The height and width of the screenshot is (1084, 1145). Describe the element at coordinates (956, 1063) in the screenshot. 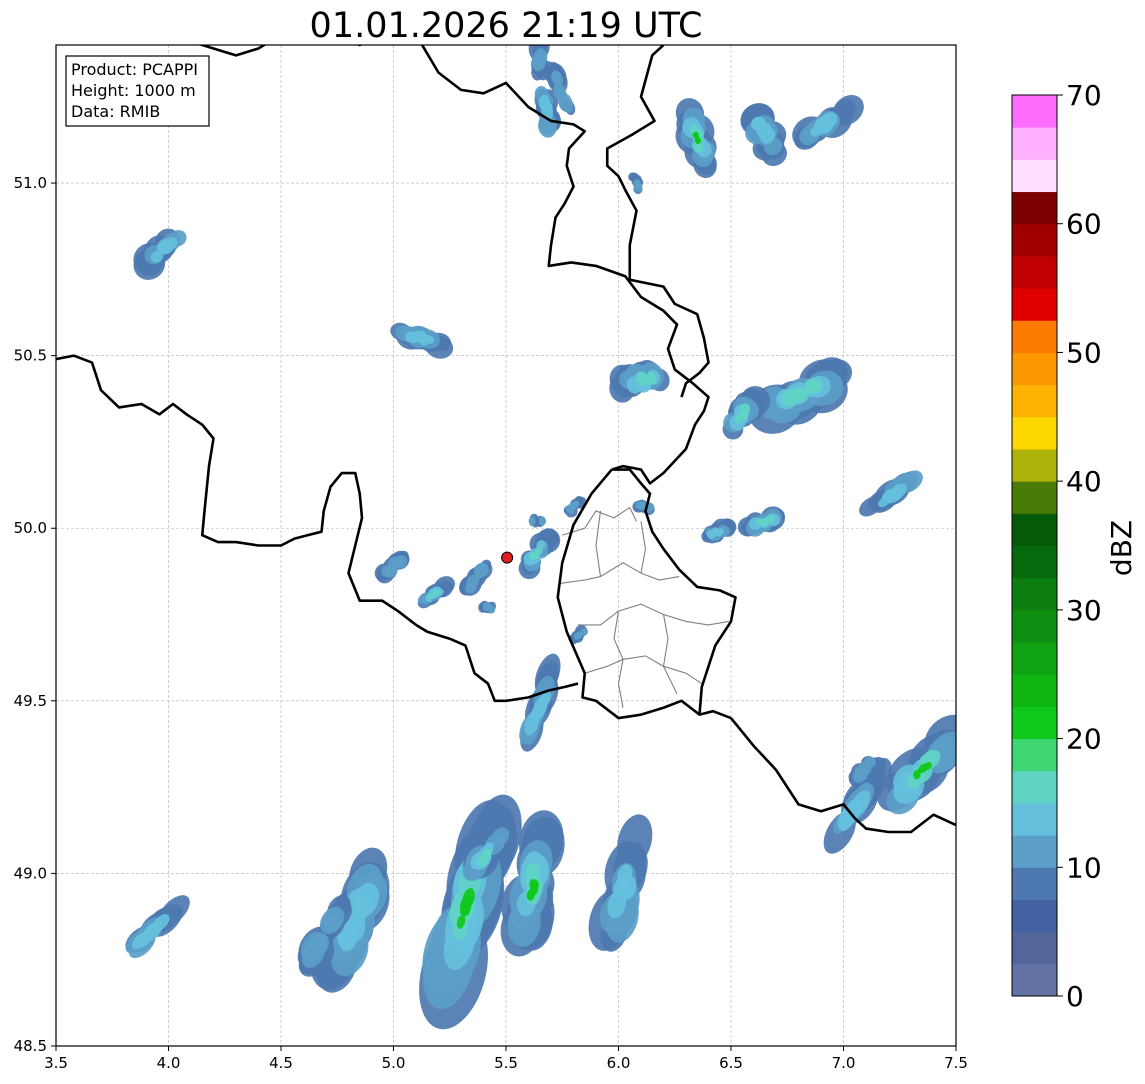

I see `x-tick-label: 7.5` at that location.